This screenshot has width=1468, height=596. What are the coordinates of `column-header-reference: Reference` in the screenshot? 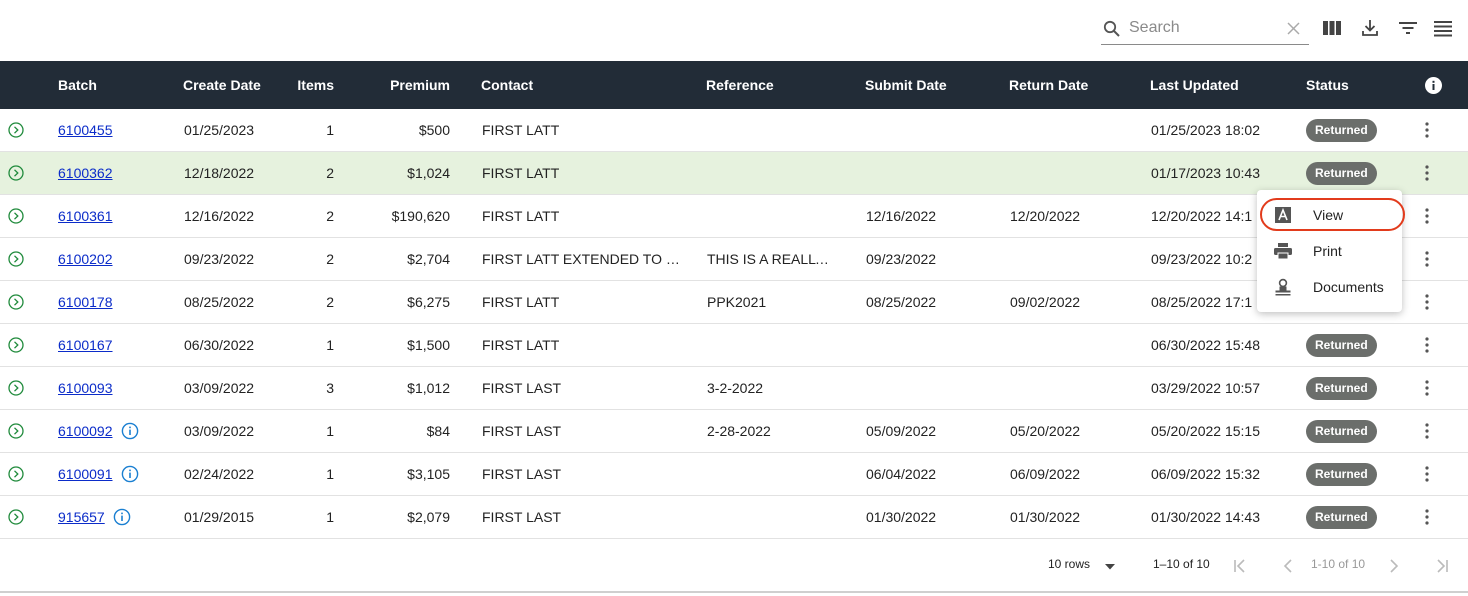 It's located at (740, 85).